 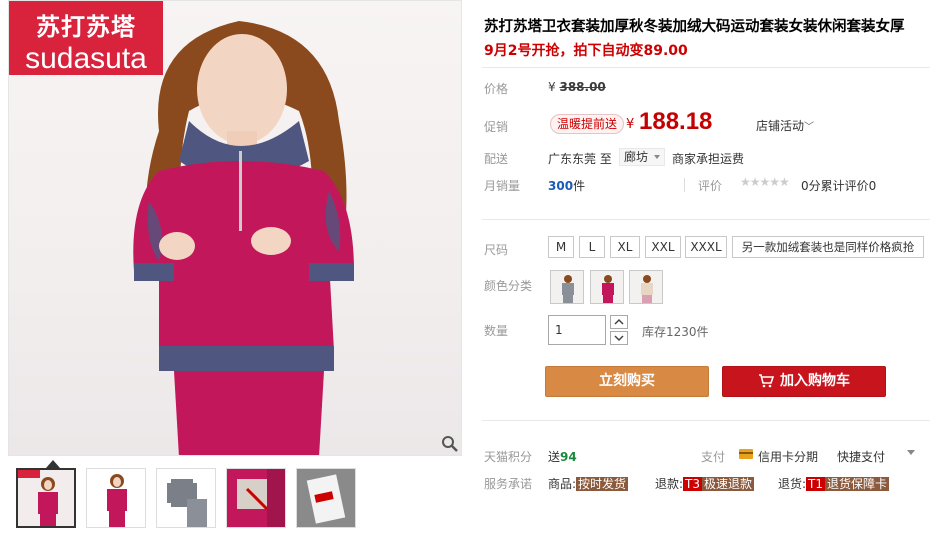 What do you see at coordinates (86, 26) in the screenshot?
I see `brand-logo-cn: 苏打苏塔` at bounding box center [86, 26].